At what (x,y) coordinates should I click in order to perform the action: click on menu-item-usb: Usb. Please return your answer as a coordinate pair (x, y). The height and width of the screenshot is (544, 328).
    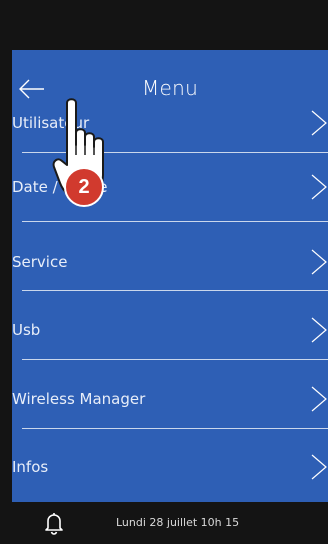
    Looking at the image, I should click on (170, 330).